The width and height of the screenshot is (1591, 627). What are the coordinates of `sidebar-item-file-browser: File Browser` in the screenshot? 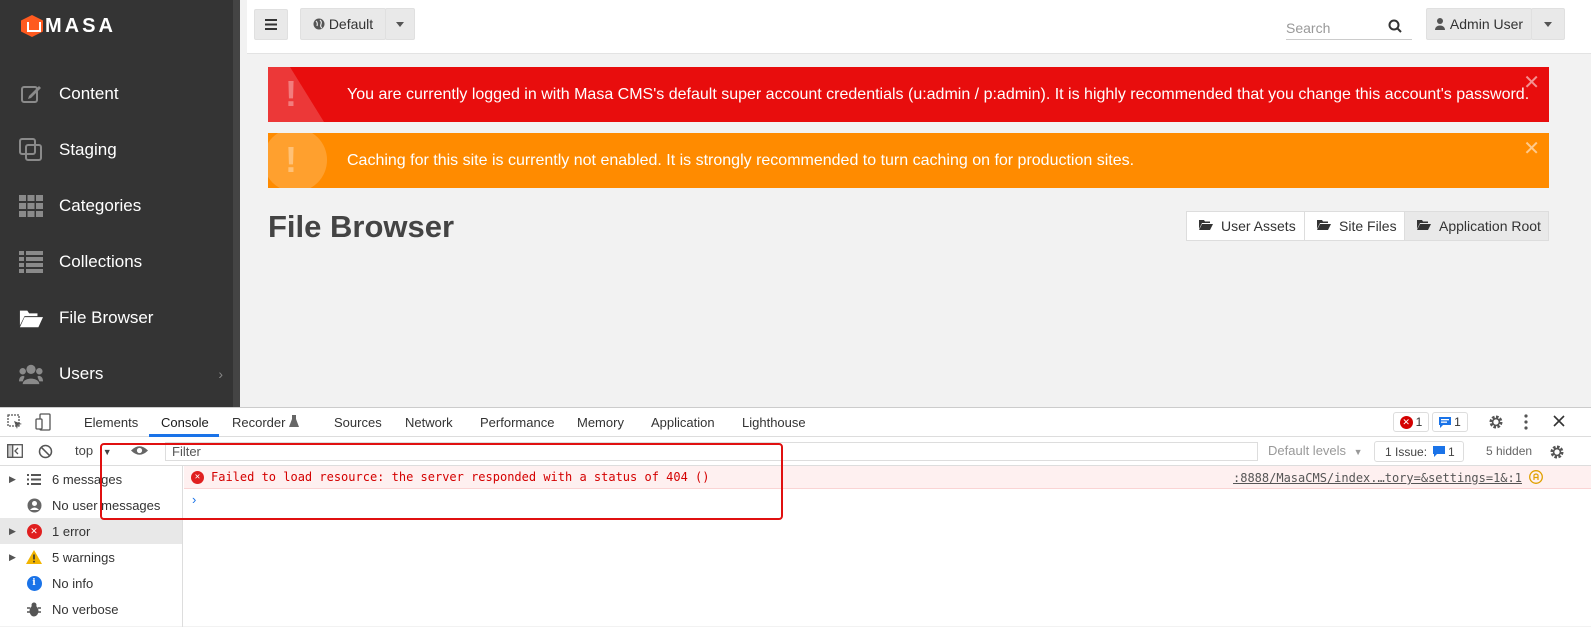 It's located at (116, 318).